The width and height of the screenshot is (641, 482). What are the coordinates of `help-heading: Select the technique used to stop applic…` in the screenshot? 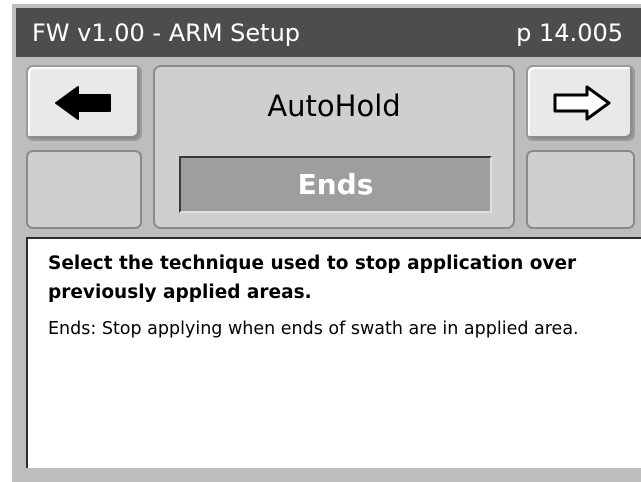 It's located at (312, 278).